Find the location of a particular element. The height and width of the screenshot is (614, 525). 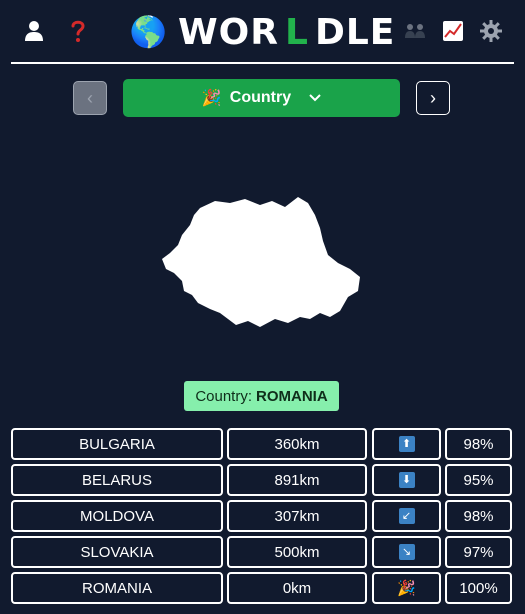

guess-direction: 🎉 is located at coordinates (406, 588).